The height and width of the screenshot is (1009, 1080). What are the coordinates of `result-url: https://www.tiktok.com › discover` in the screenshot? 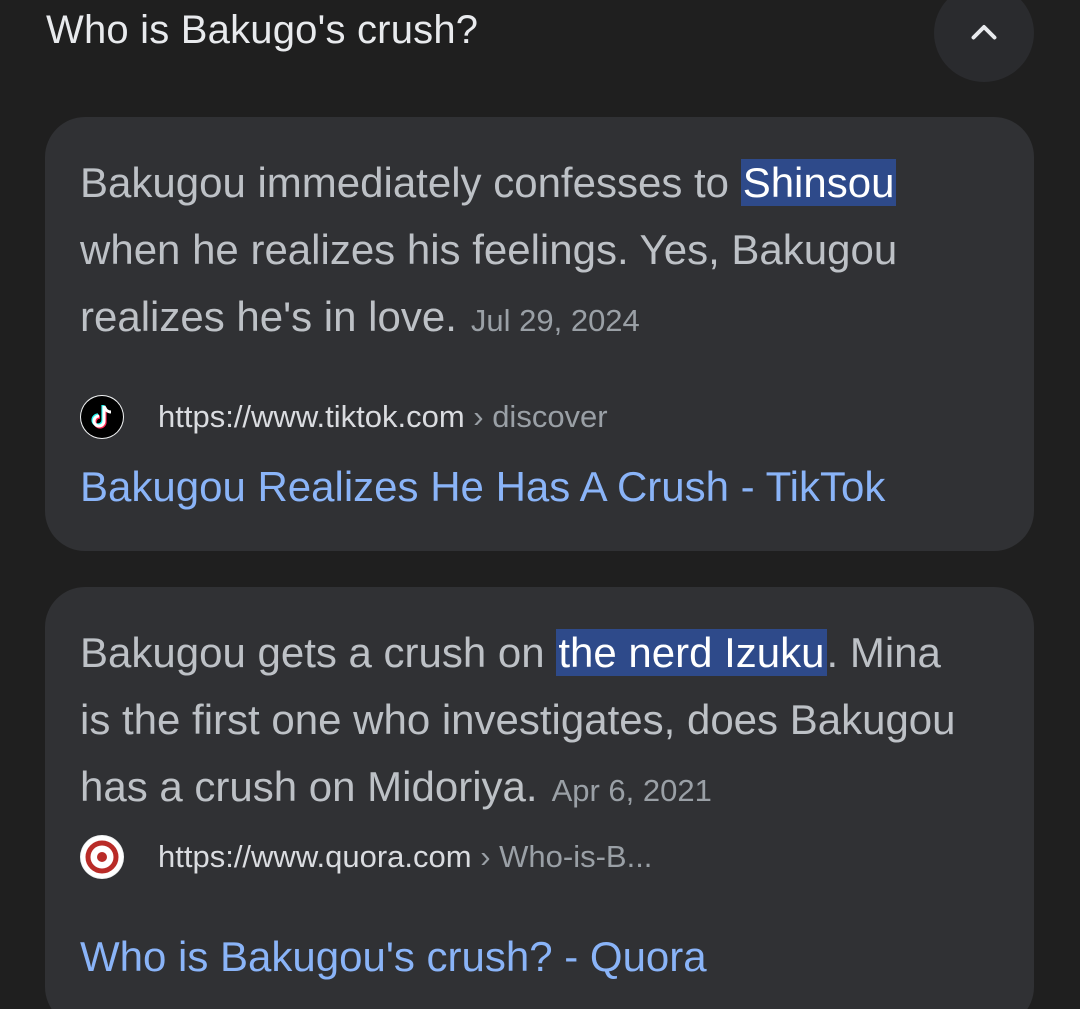 It's located at (383, 417).